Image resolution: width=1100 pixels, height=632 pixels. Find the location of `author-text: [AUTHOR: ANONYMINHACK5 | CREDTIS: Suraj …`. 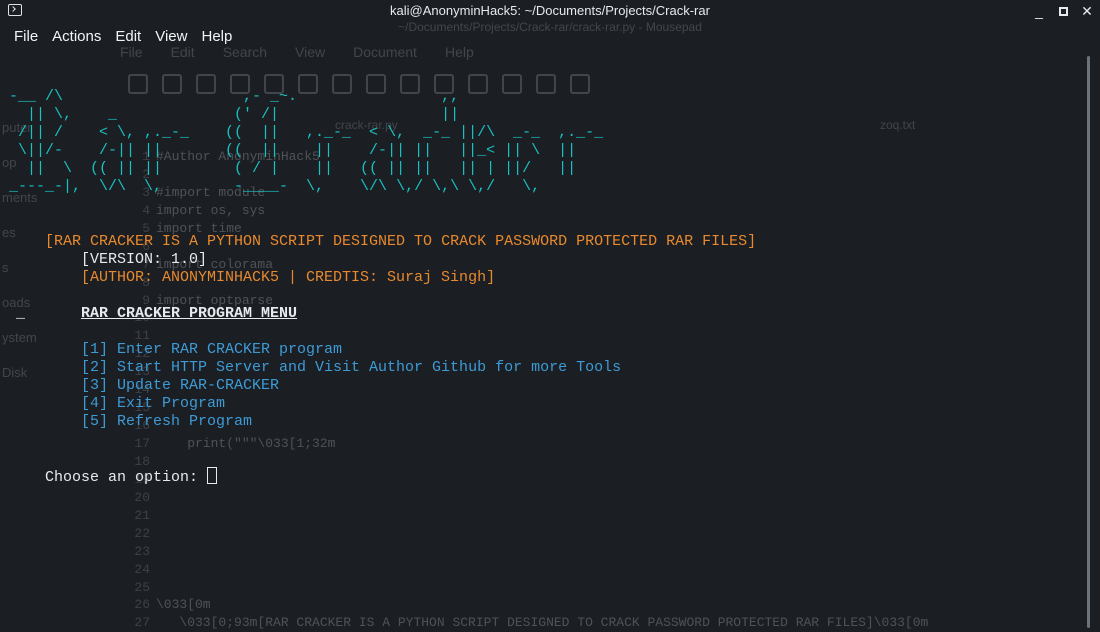

author-text: [AUTHOR: ANONYMINHACK5 | CREDTIS: Suraj … is located at coordinates (288, 277).